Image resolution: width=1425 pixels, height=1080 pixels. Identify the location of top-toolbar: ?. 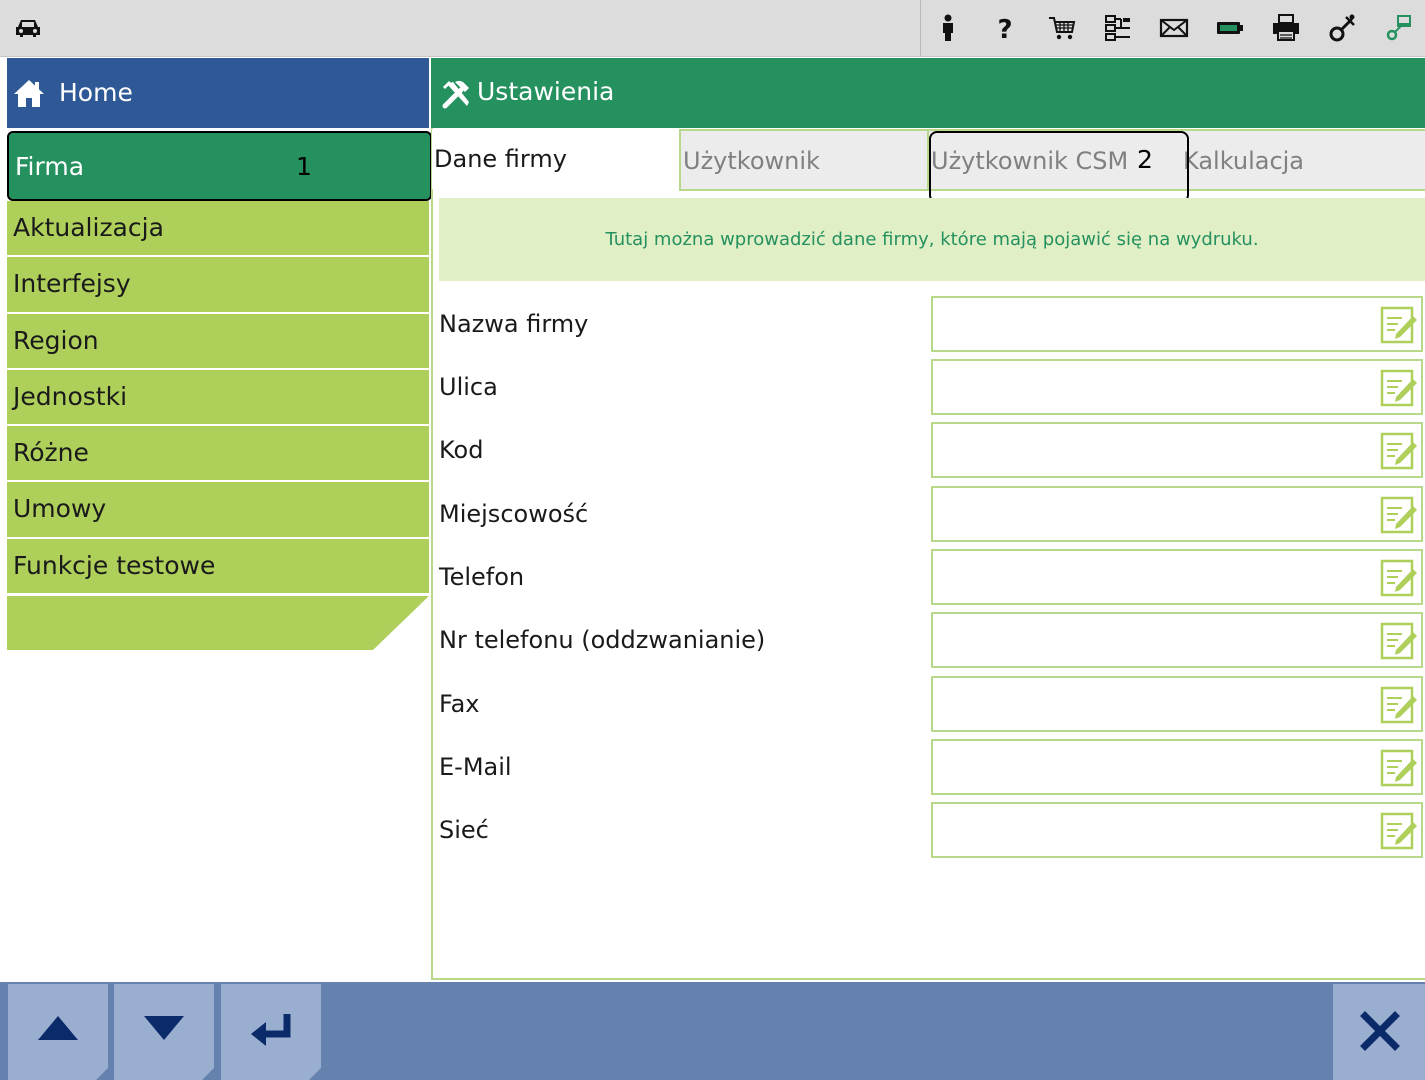
(712, 28).